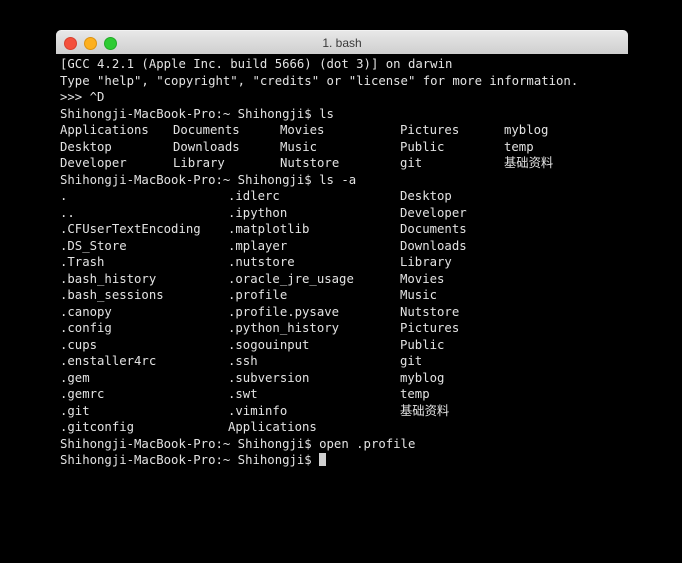 The image size is (682, 563). I want to click on ls-a-output-row: .cups .sogouinput Public, so click(342, 345).